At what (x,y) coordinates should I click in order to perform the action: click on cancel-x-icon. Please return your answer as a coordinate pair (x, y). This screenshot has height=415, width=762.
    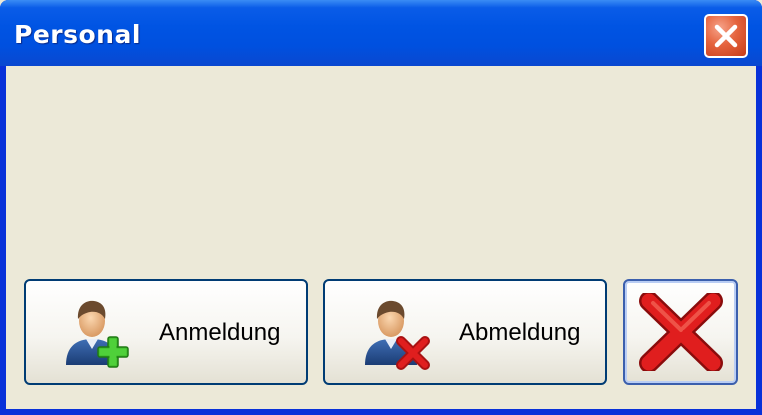
    Looking at the image, I should click on (681, 332).